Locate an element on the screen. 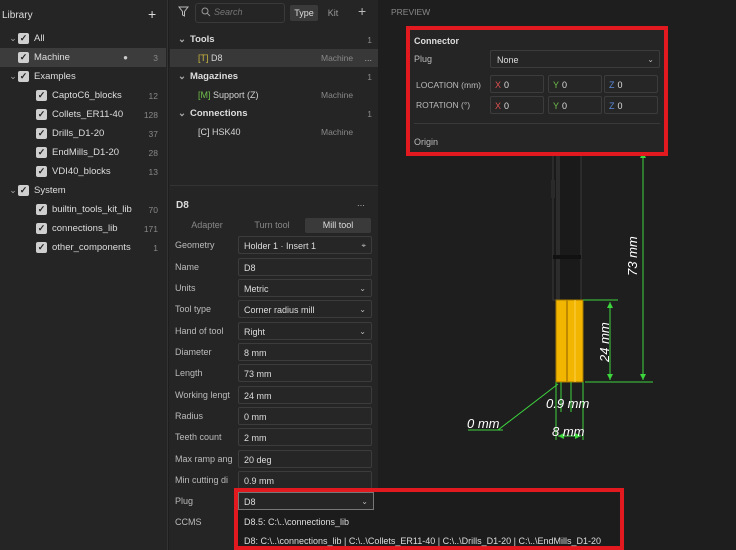 Image resolution: width=736 pixels, height=550 pixels. z-axis-label: Z is located at coordinates (612, 106).